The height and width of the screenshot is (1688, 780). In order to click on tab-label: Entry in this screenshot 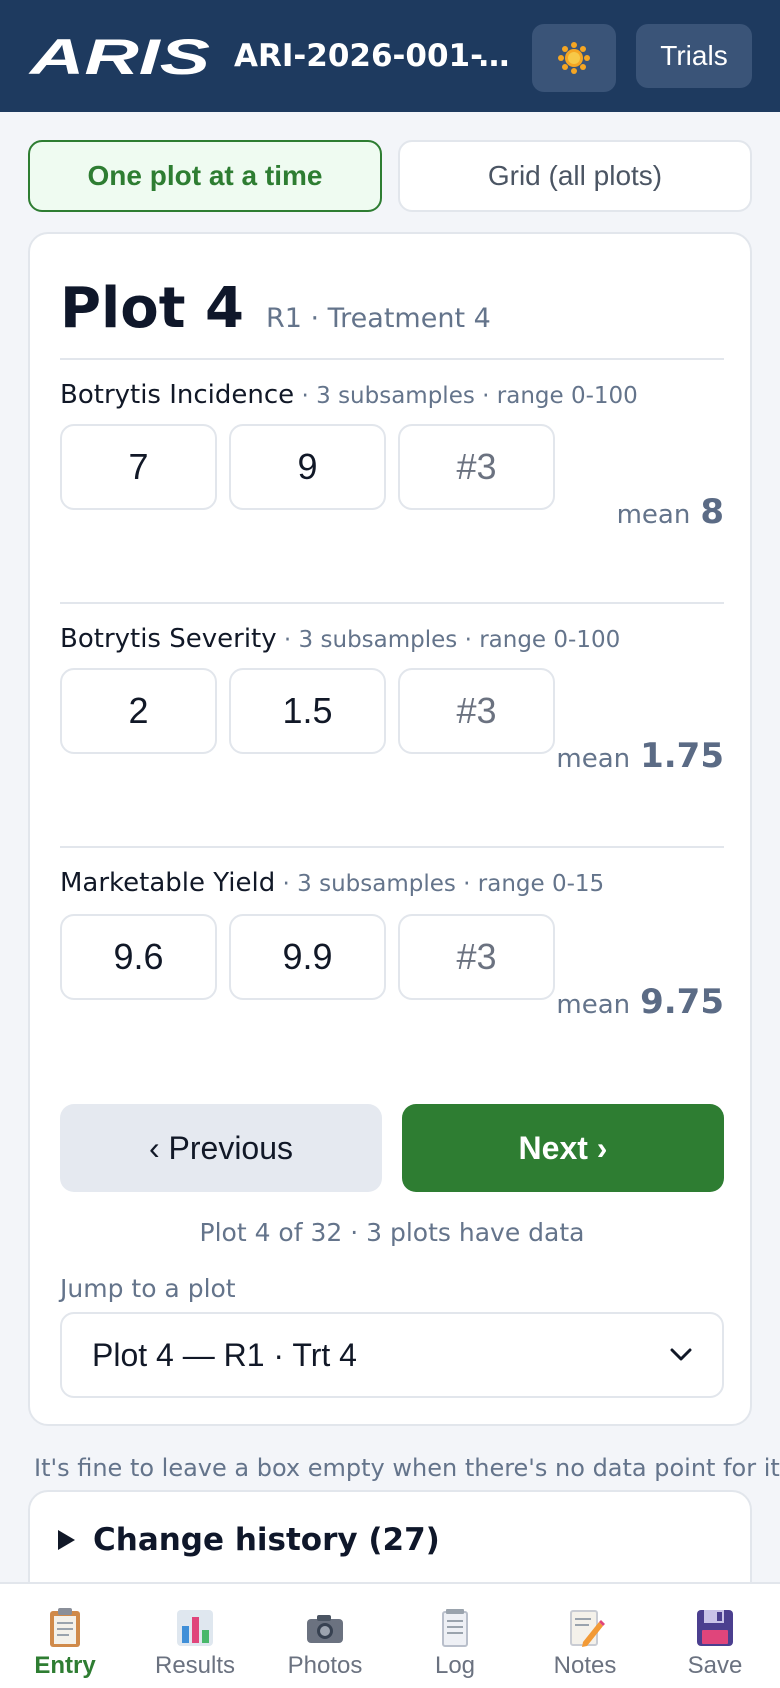, I will do `click(65, 1665)`.